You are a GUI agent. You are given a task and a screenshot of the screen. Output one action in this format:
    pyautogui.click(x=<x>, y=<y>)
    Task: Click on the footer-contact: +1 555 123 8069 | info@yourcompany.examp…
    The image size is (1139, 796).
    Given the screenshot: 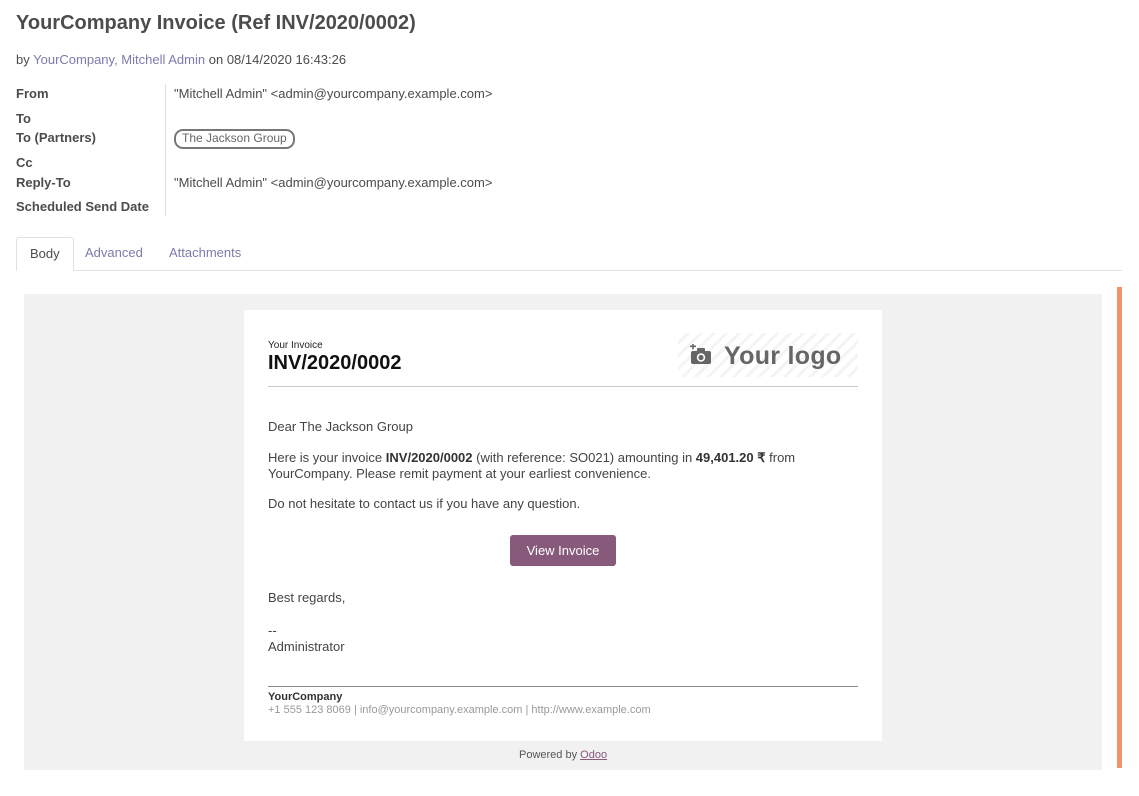 What is the action you would take?
    pyautogui.click(x=459, y=710)
    